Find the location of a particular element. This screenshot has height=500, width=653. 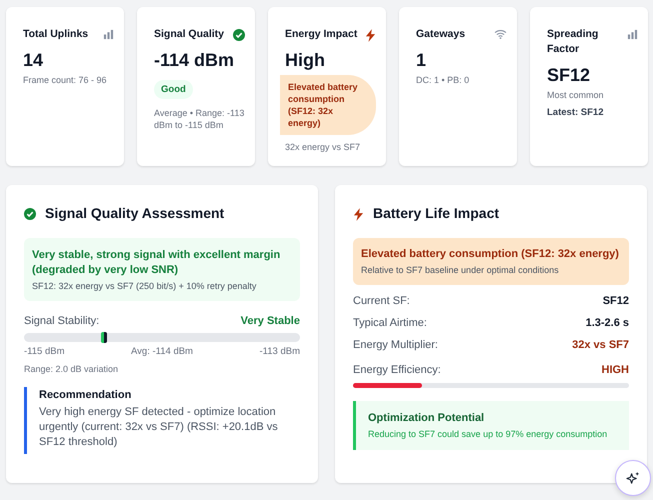

card-title: Signal Quality is located at coordinates (189, 34).